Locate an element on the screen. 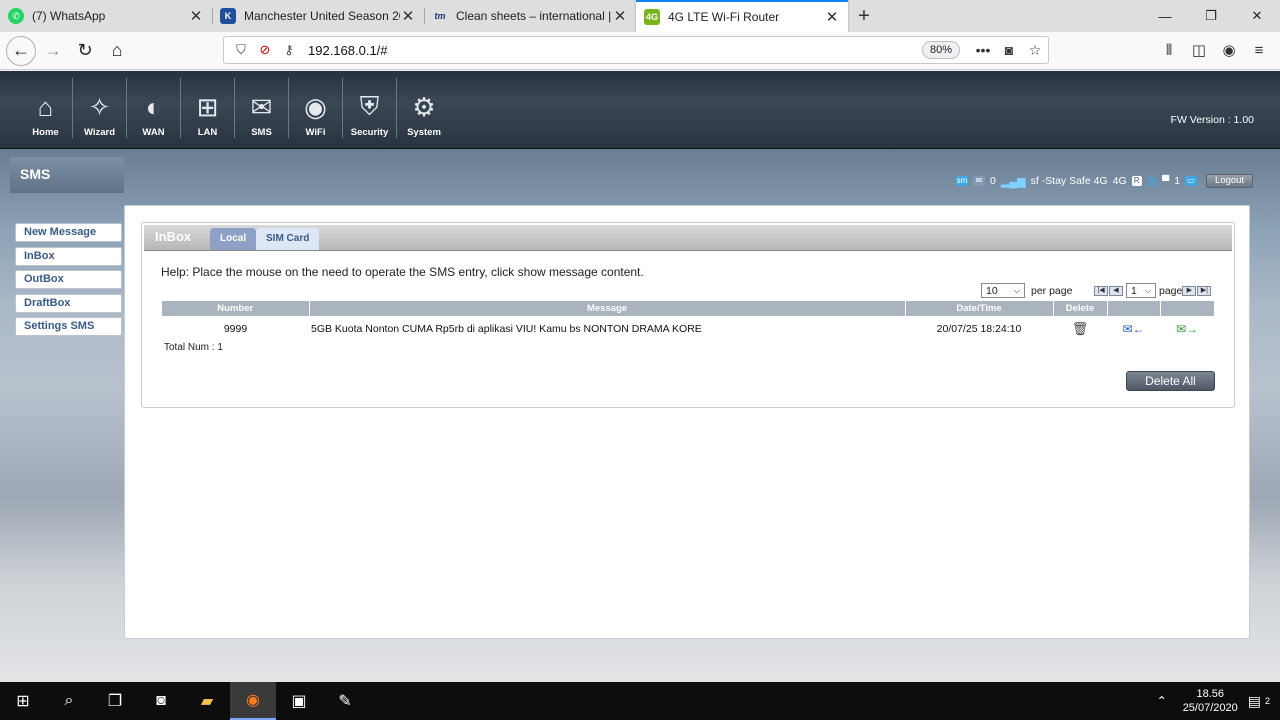  sidebar-item-new-message: New Message is located at coordinates (68, 232).